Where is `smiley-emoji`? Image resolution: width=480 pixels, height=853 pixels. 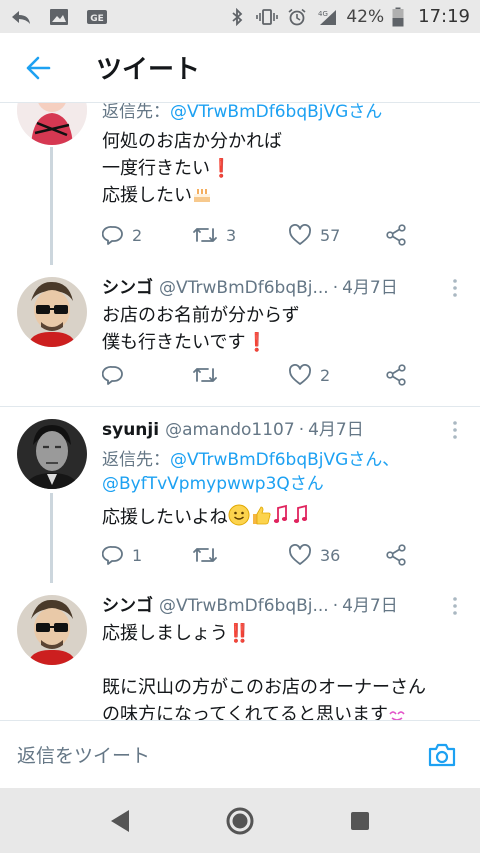 smiley-emoji is located at coordinates (239, 515).